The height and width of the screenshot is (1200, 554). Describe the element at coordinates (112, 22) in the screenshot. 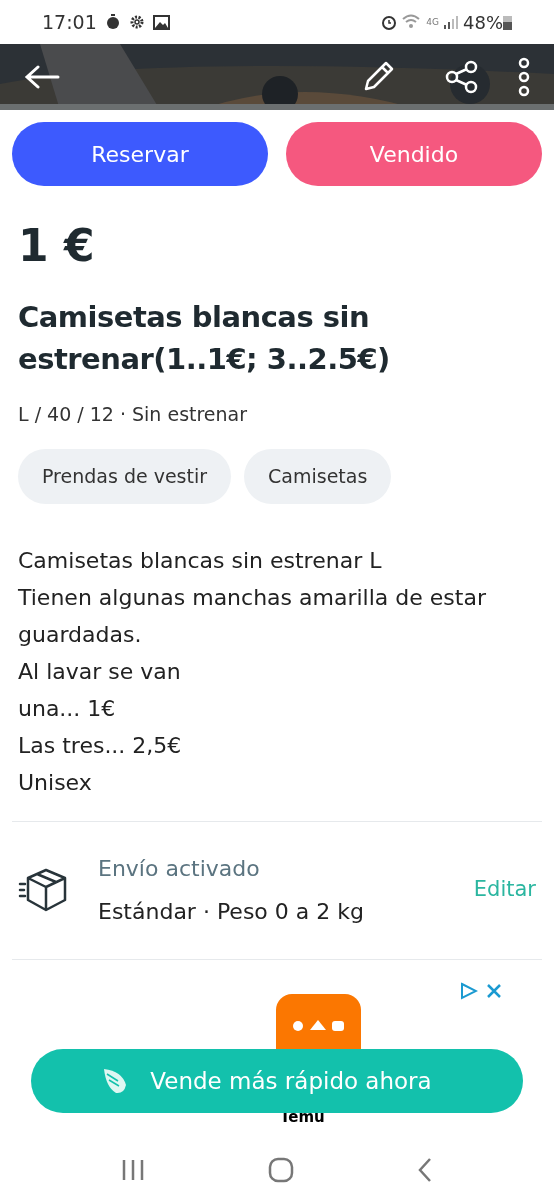

I see `timer-icon` at that location.